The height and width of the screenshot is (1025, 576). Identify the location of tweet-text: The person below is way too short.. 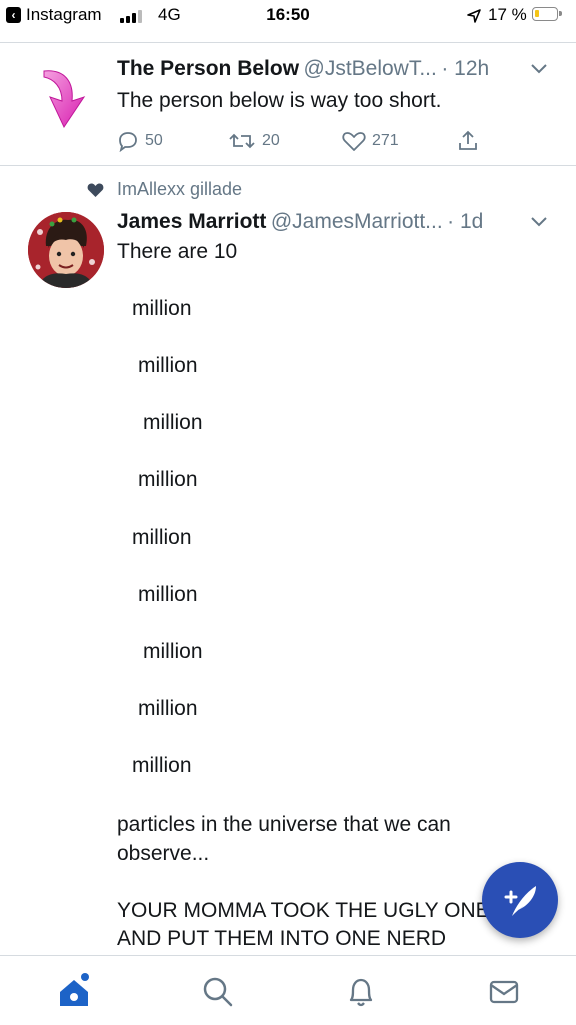
(279, 100).